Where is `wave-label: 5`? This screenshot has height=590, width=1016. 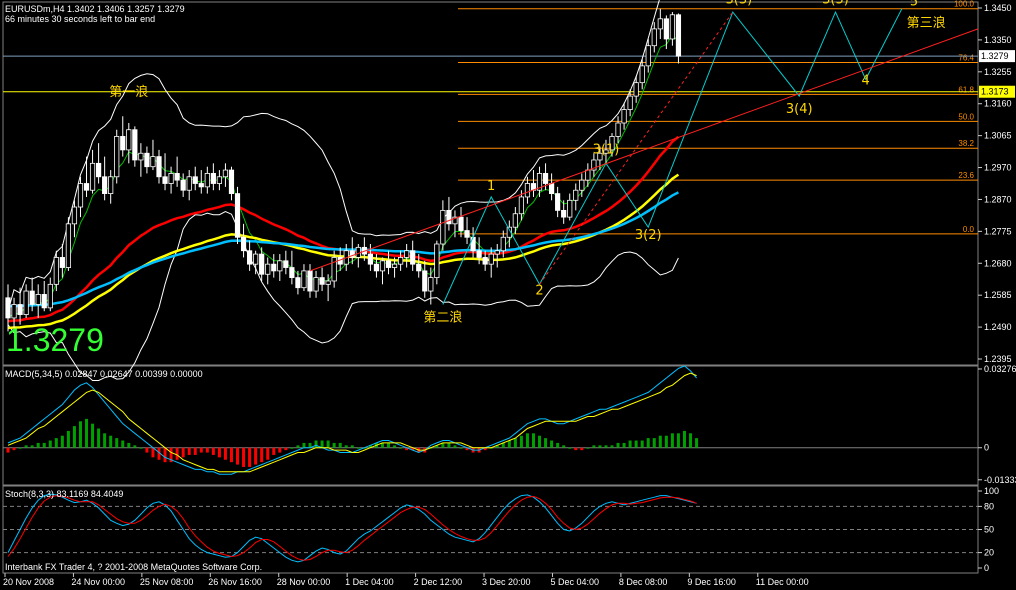 wave-label: 5 is located at coordinates (914, 4).